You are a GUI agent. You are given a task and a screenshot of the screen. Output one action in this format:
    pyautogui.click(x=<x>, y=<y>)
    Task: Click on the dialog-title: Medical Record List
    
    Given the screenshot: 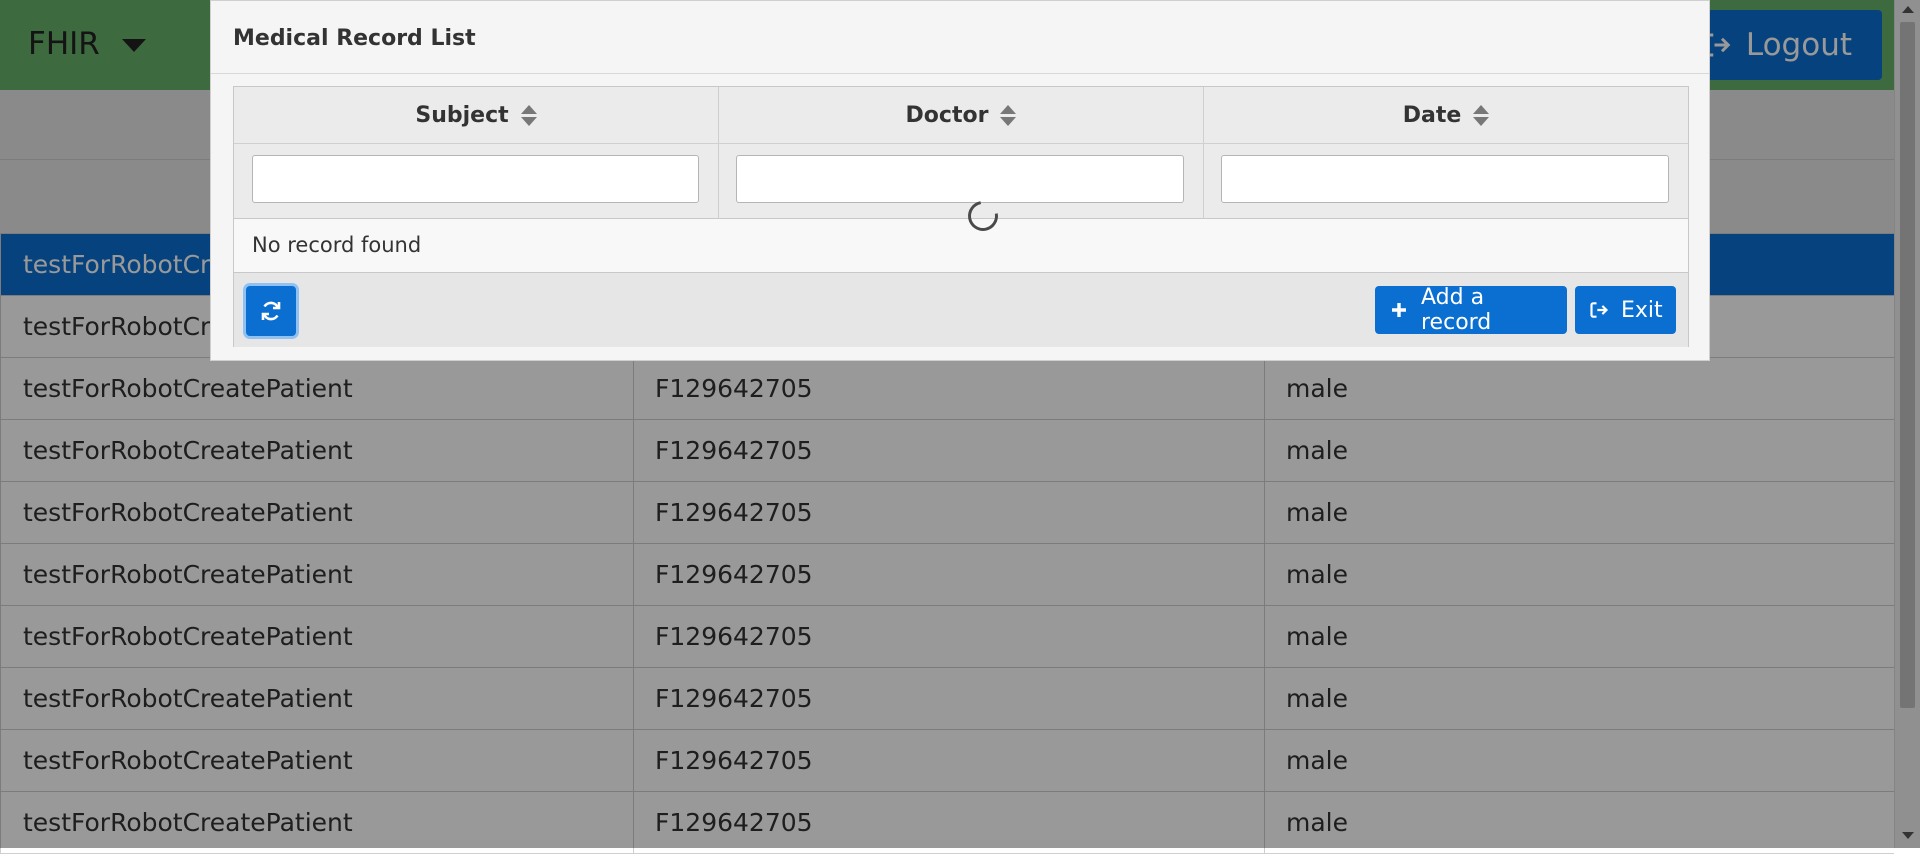 What is the action you would take?
    pyautogui.click(x=354, y=38)
    